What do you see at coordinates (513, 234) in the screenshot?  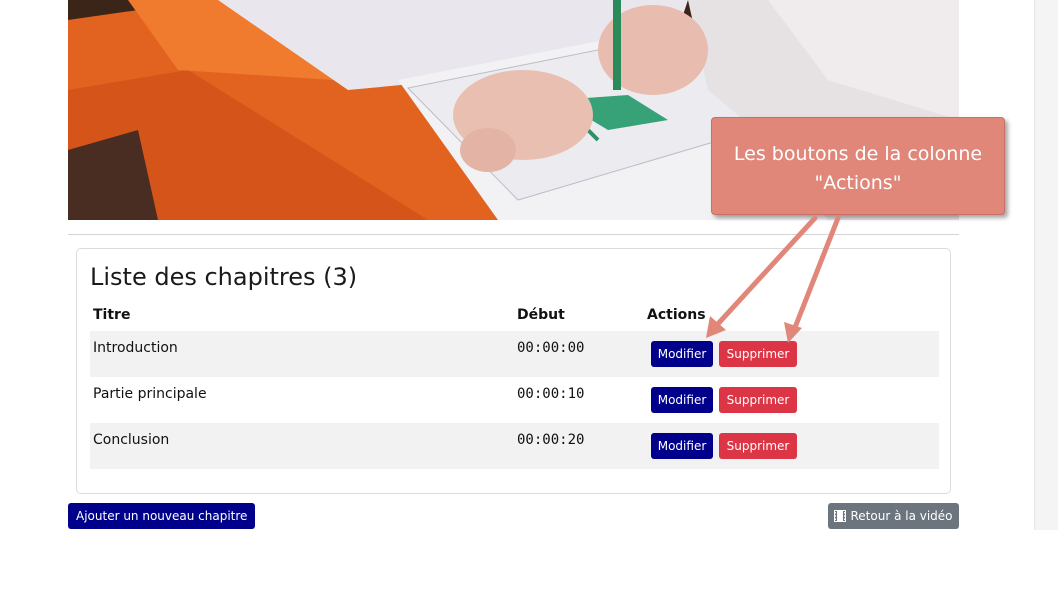 I see `divider` at bounding box center [513, 234].